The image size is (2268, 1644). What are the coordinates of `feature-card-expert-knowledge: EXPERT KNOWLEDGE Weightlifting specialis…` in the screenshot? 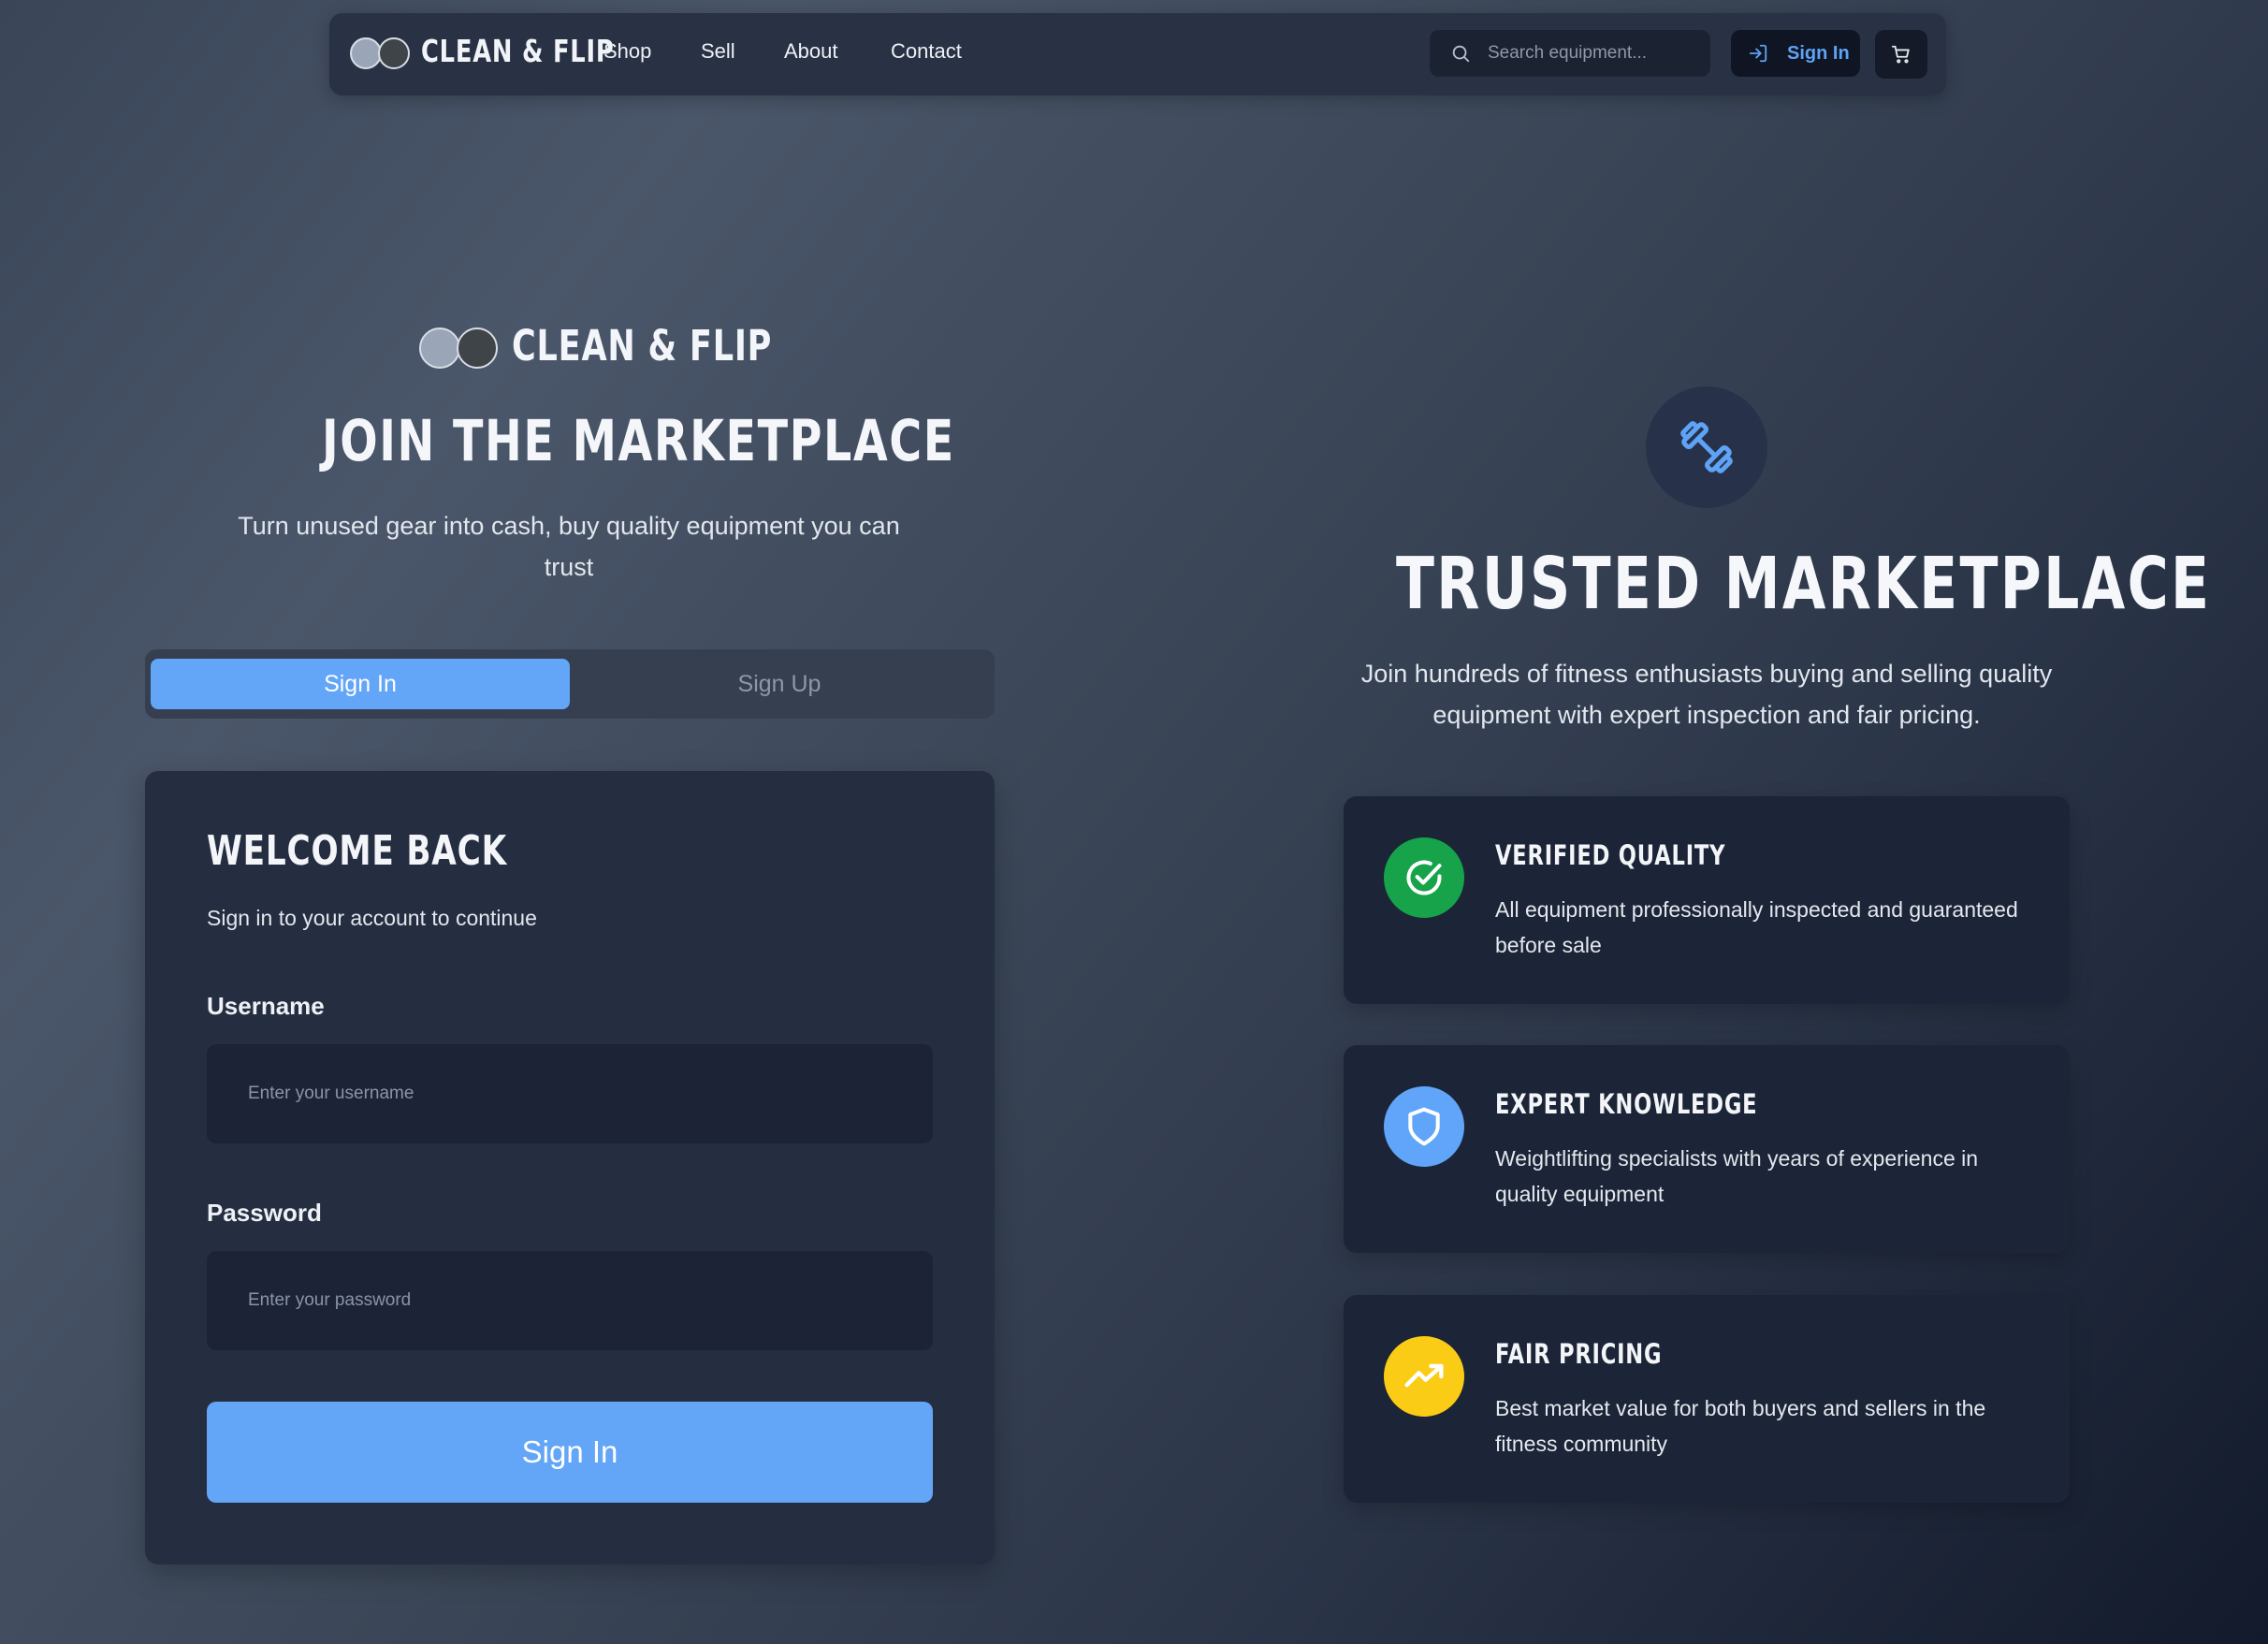 It's located at (1707, 1149).